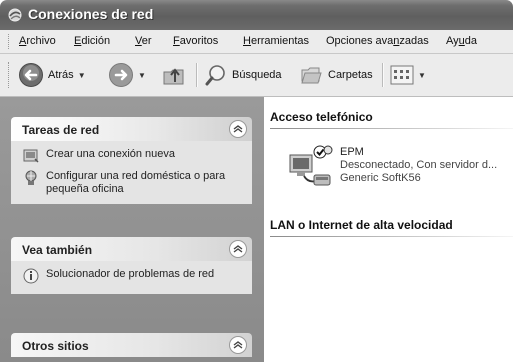 This screenshot has height=362, width=513. I want to click on connection-device: Generic SoftK56, so click(380, 178).